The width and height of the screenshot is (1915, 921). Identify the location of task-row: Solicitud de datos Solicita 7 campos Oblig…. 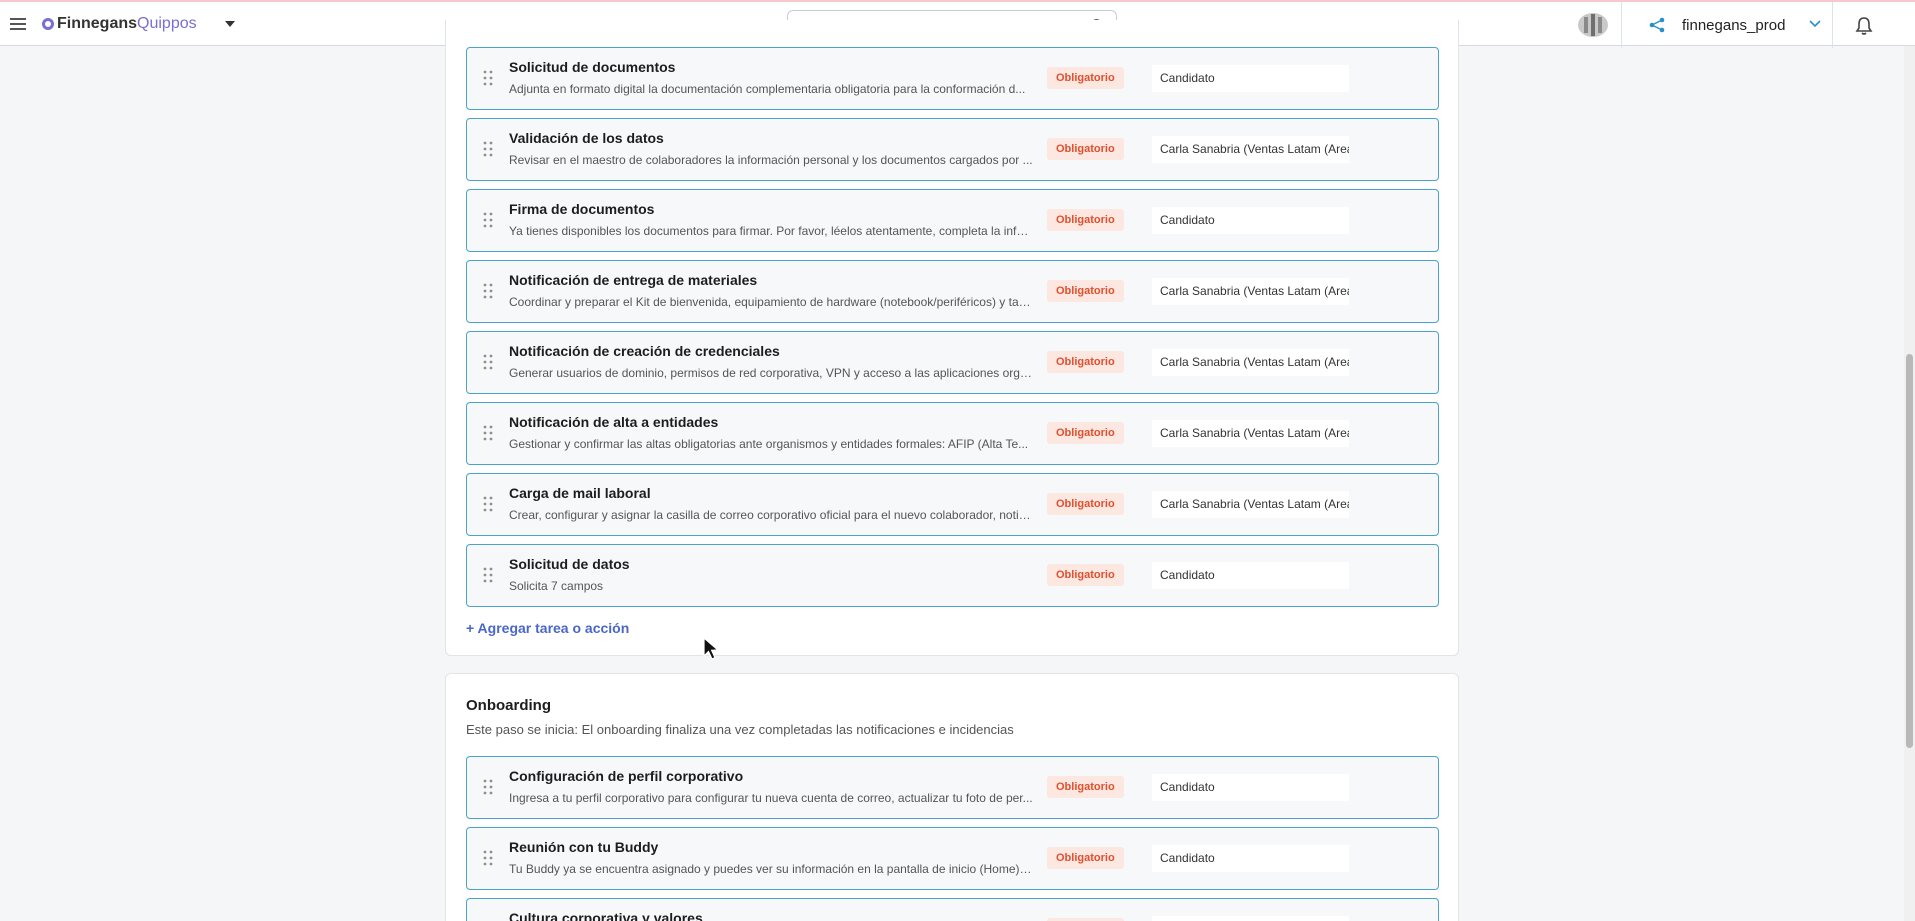
(952, 575).